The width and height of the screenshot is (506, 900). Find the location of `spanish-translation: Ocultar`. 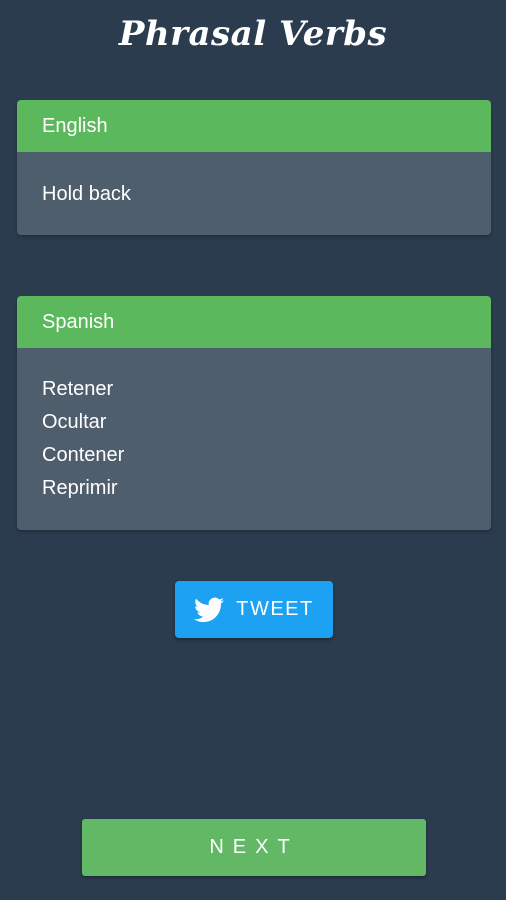

spanish-translation: Ocultar is located at coordinates (74, 422).